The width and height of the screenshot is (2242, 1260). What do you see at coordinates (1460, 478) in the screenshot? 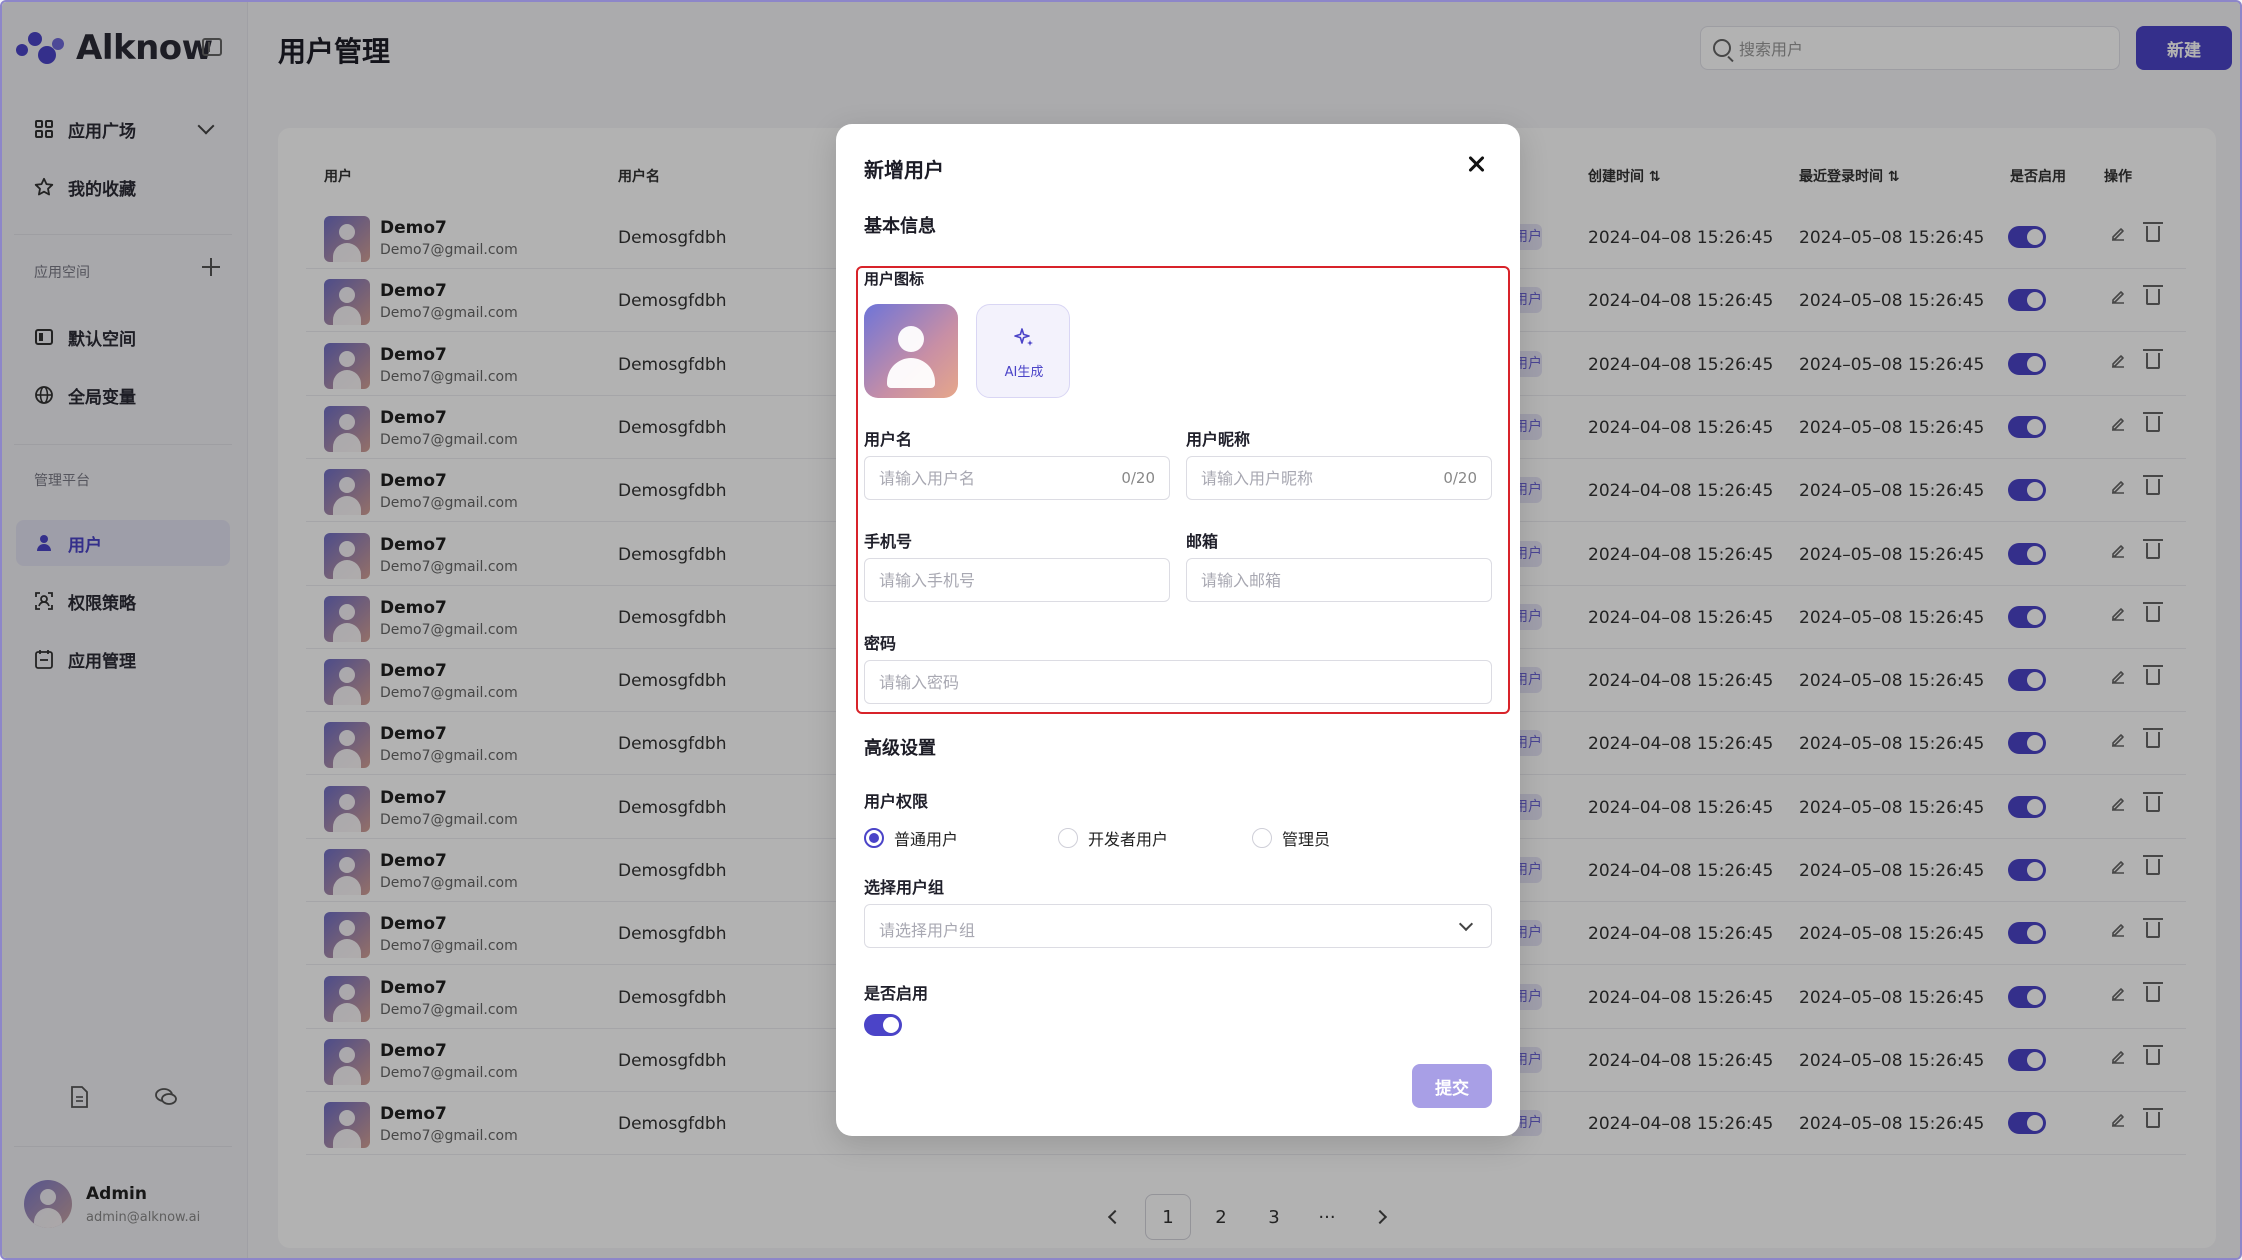
I see `nickname-char-count: 0/20` at bounding box center [1460, 478].